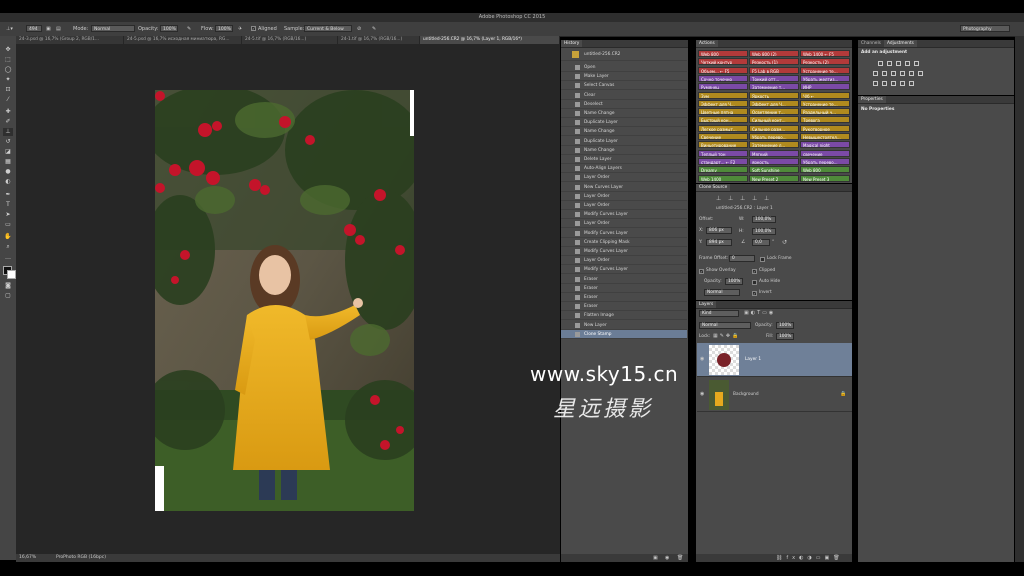 This screenshot has width=1024, height=576. What do you see at coordinates (871, 43) in the screenshot?
I see `tab-channels: Channels` at bounding box center [871, 43].